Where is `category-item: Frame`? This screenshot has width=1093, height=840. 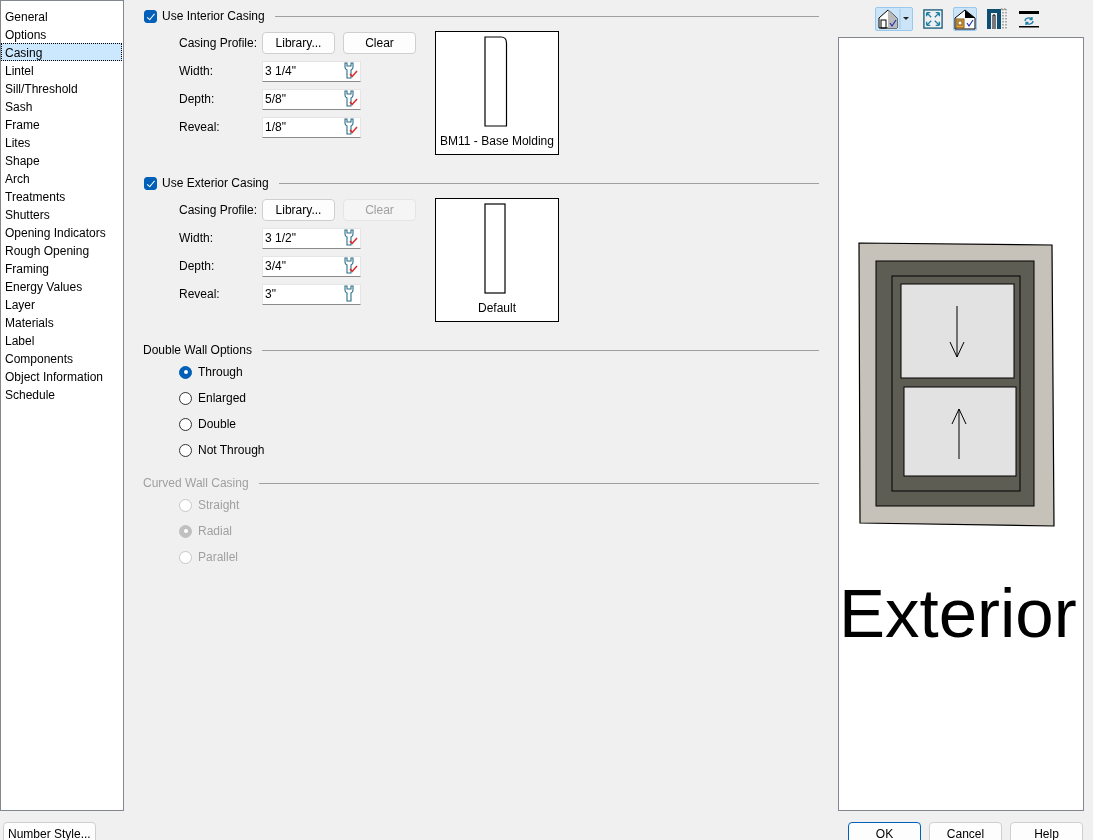 category-item: Frame is located at coordinates (61, 124).